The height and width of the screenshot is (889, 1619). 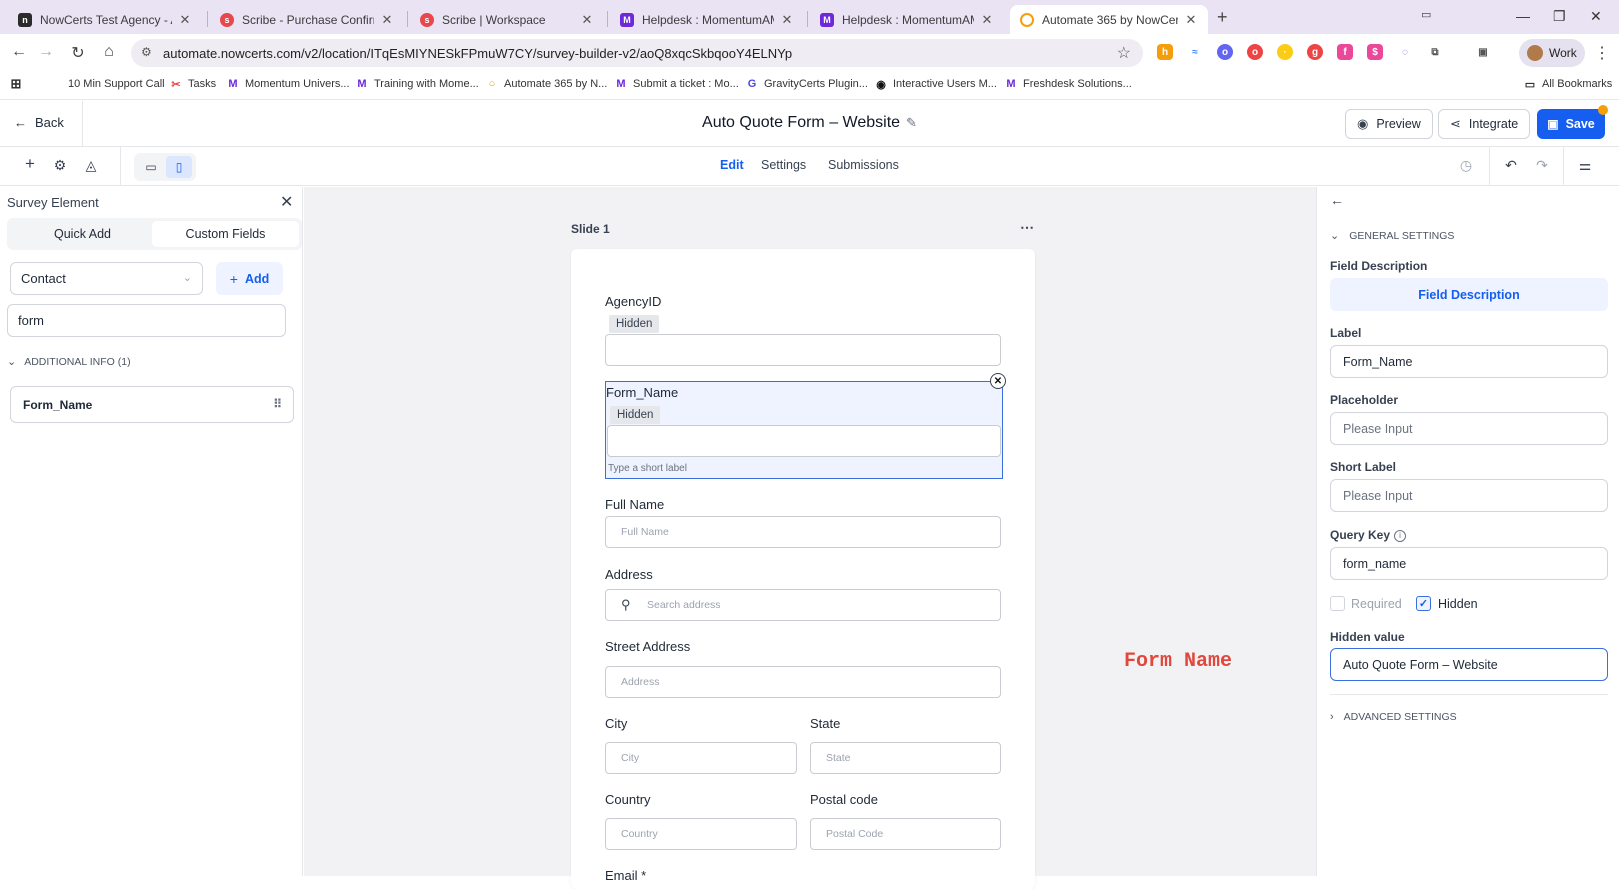 What do you see at coordinates (1484, 124) in the screenshot?
I see `integrate-button: ⋖ Integrate` at bounding box center [1484, 124].